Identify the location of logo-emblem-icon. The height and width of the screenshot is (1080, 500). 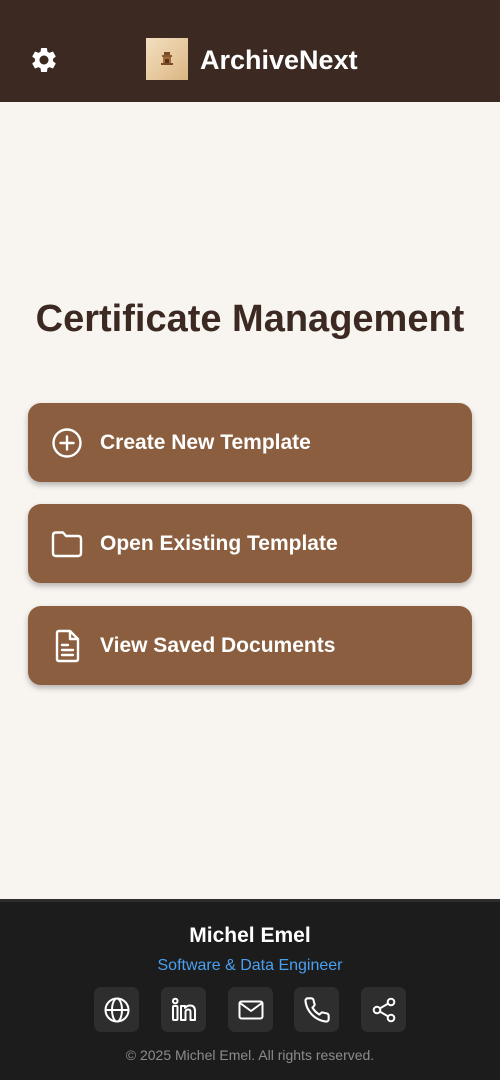
(167, 58).